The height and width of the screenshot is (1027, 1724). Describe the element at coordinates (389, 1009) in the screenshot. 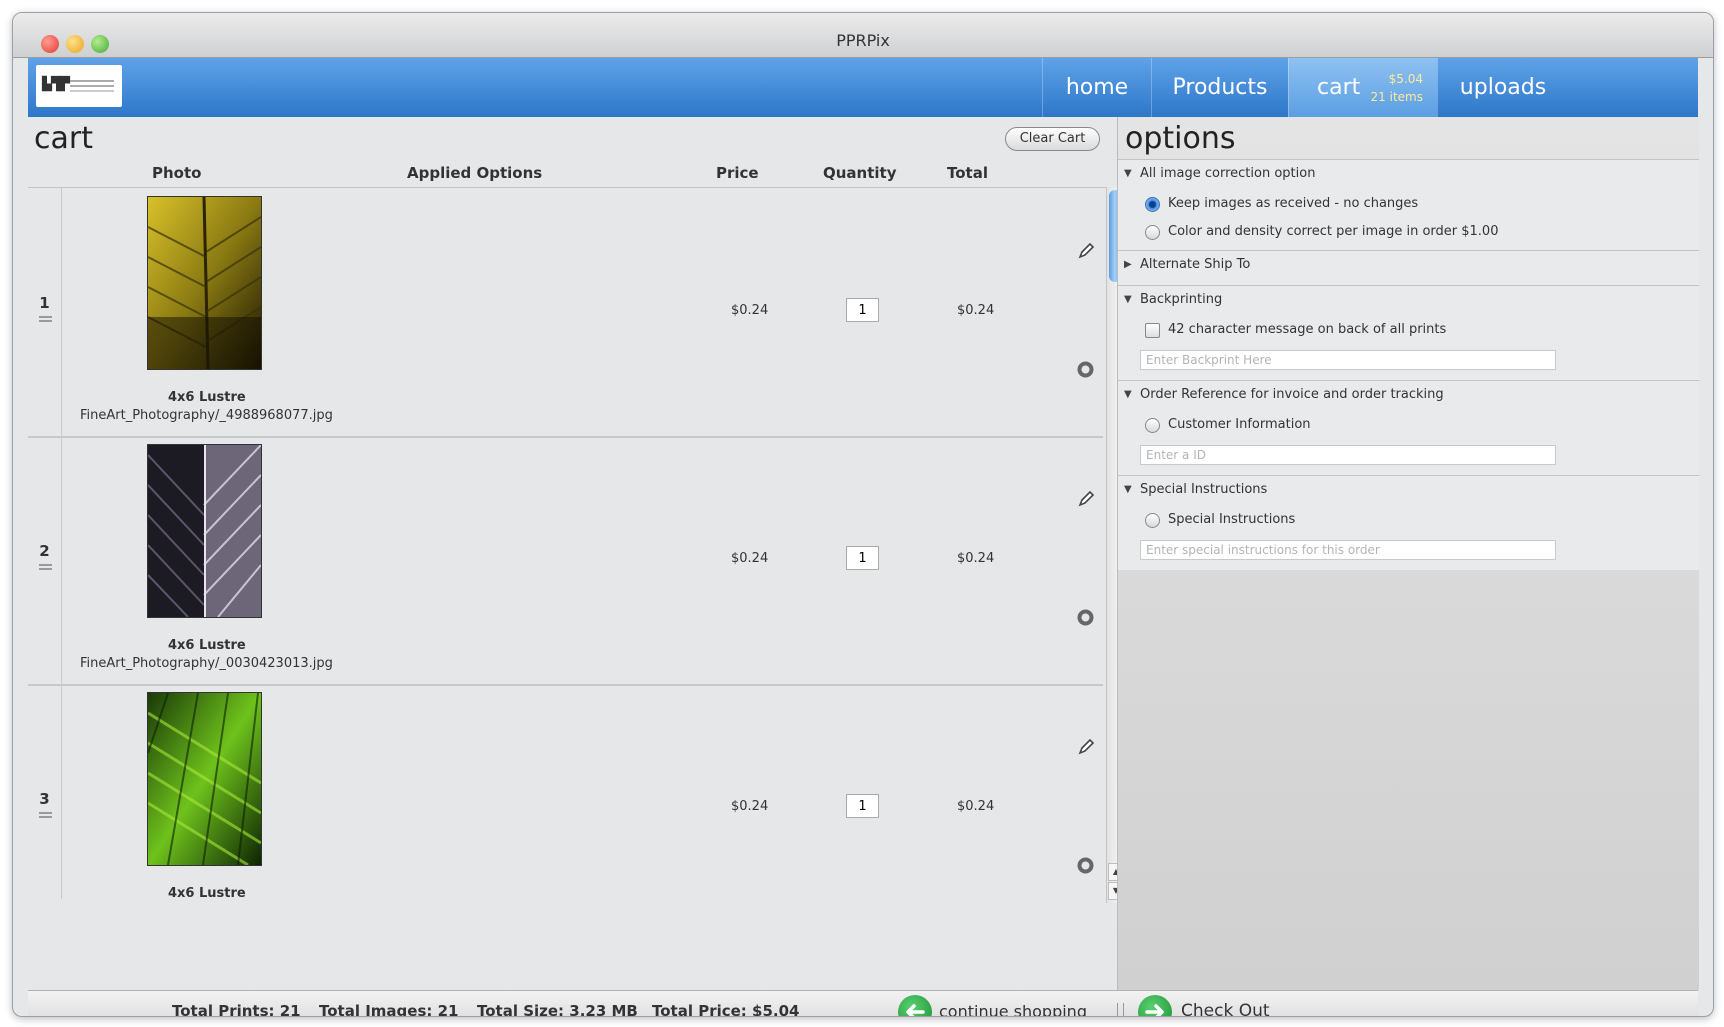

I see `total-images: Total Images: 21` at that location.